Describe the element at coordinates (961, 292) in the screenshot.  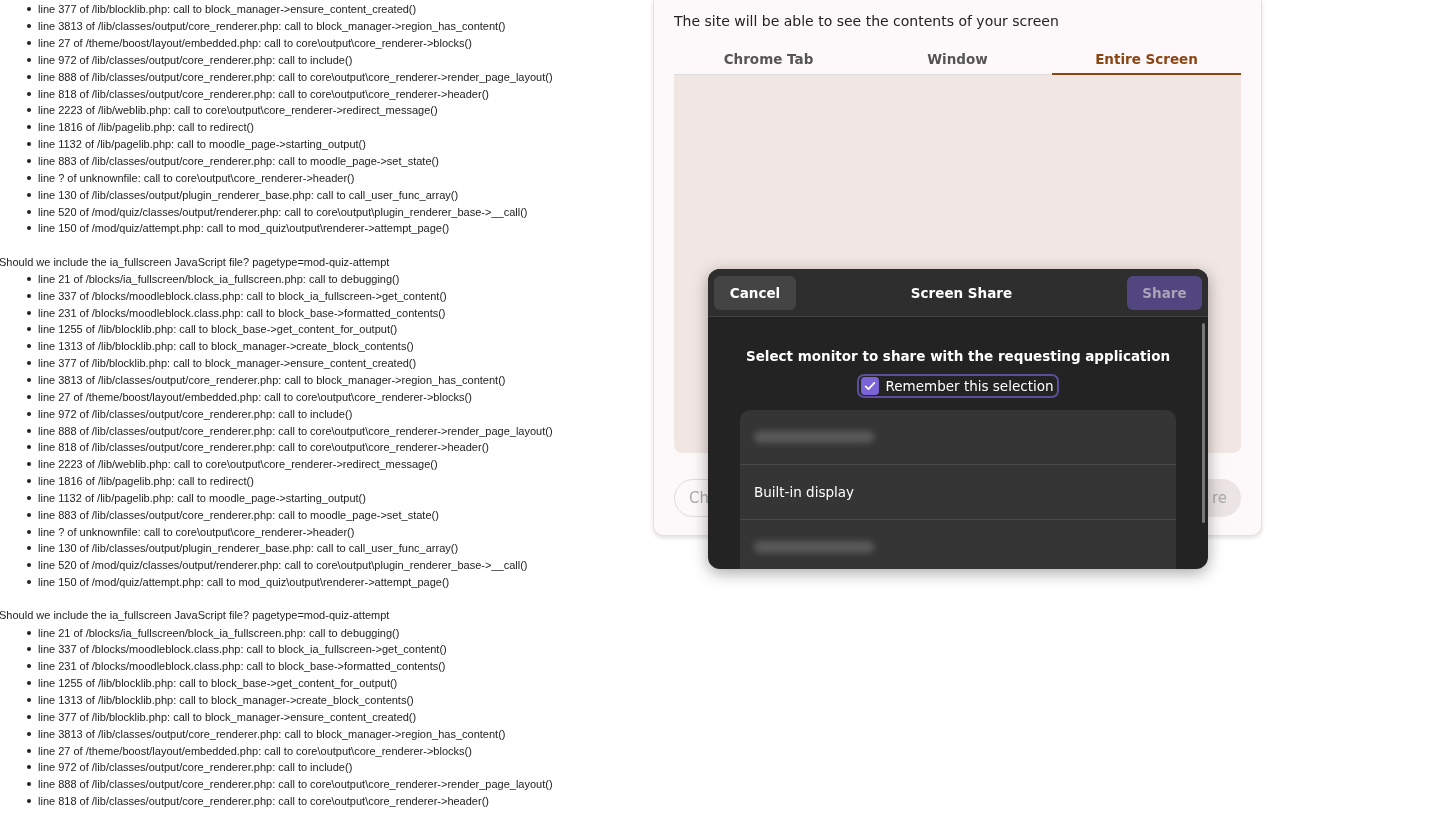
I see `dialog-title: Screen Share` at that location.